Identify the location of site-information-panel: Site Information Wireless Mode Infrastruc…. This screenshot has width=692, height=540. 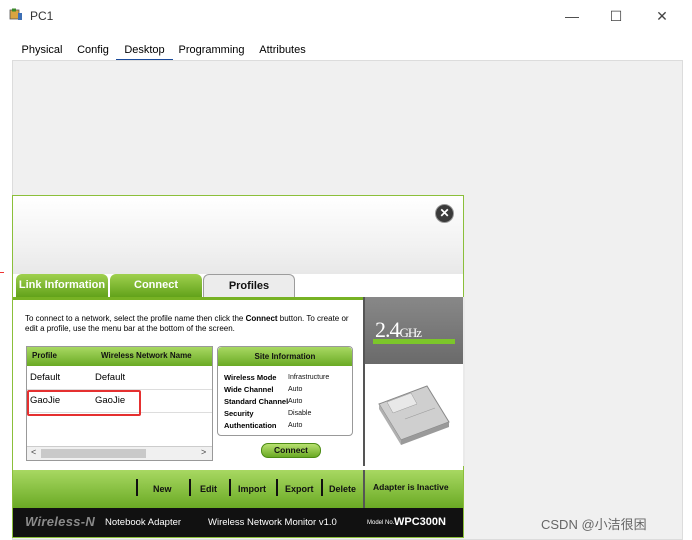
(285, 391).